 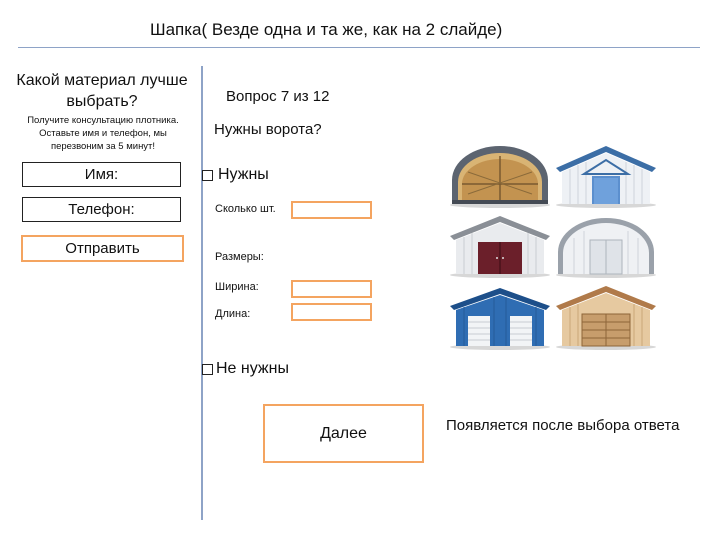 I want to click on question-counter: Вопрос 7 из 12, so click(x=278, y=96).